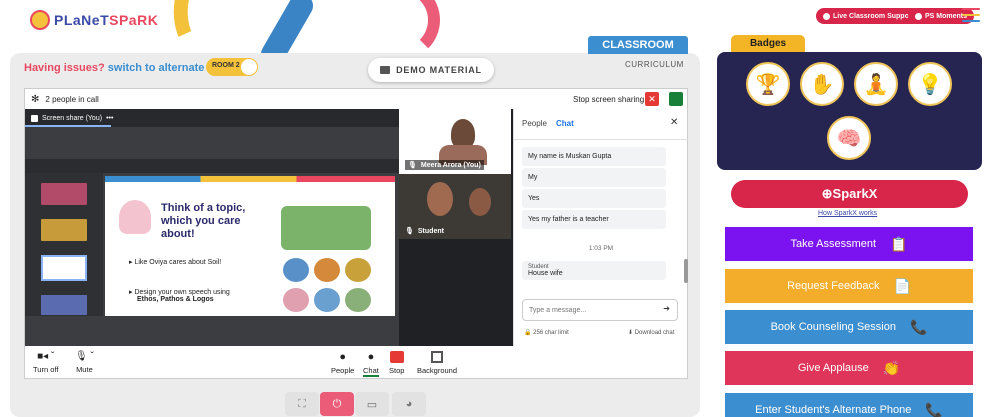  I want to click on chat-scrollbar, so click(686, 271).